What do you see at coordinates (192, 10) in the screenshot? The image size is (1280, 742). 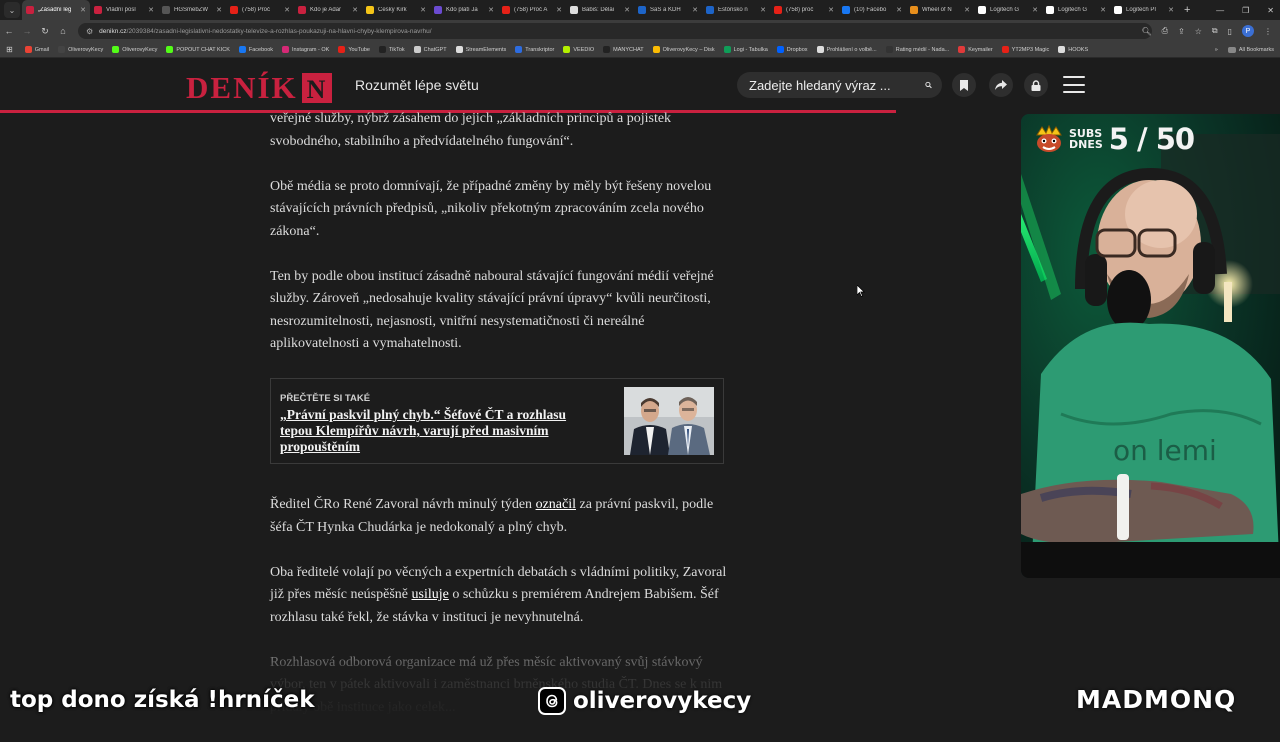 I see `browser-tab: HGSmebZW ✕` at bounding box center [192, 10].